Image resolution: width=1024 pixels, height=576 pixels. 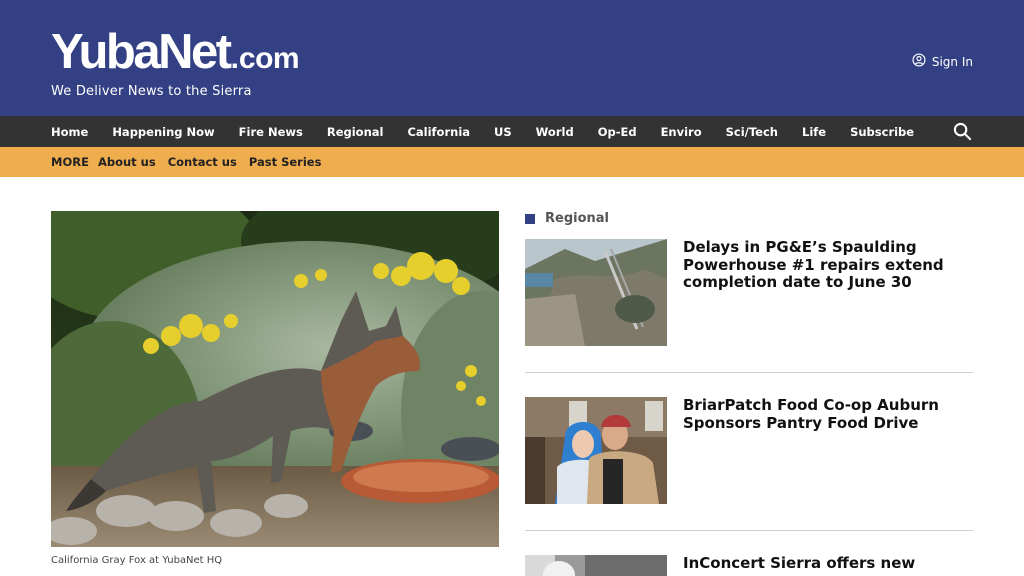 I want to click on subnav-item-past-series: Past Series, so click(x=285, y=162).